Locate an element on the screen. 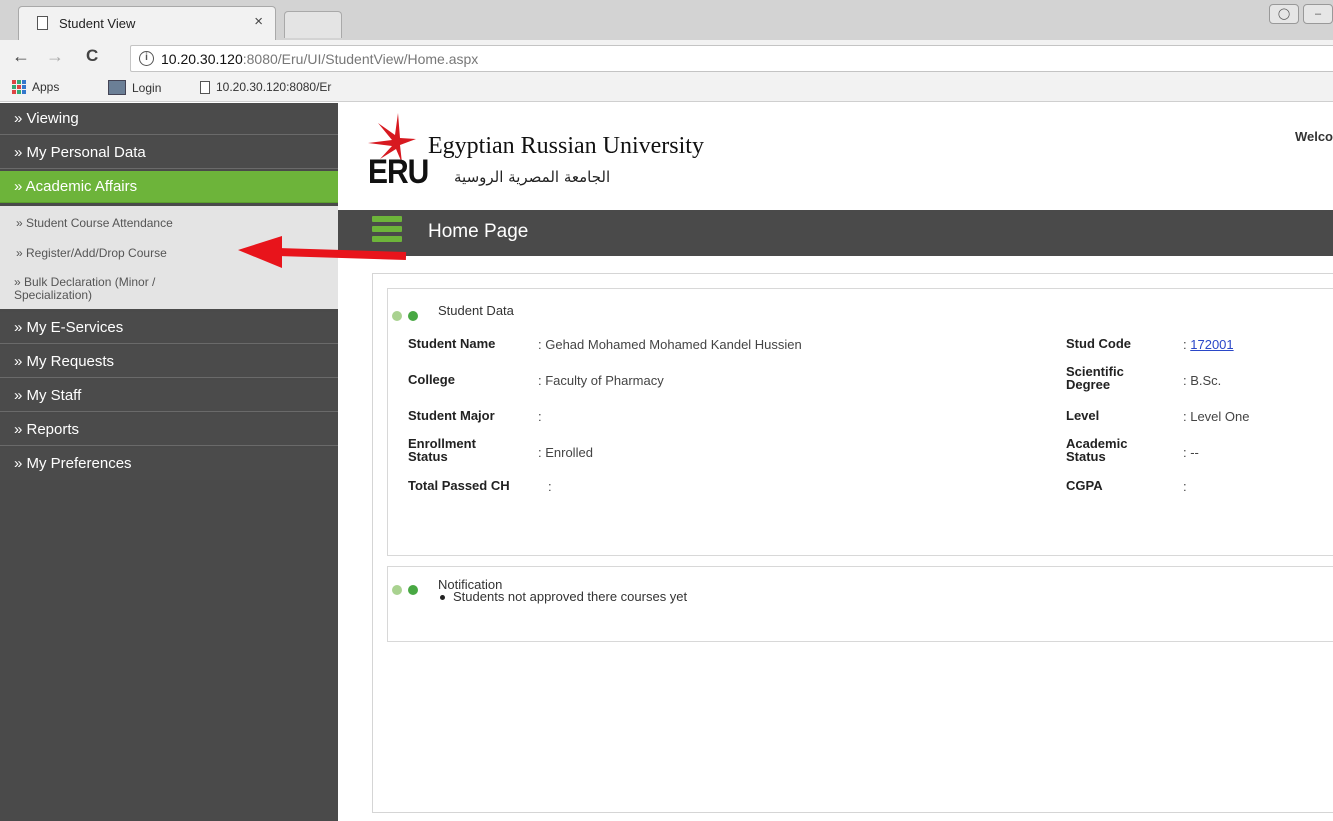 This screenshot has width=1333, height=821. academic-status-value: : -- is located at coordinates (1191, 452).